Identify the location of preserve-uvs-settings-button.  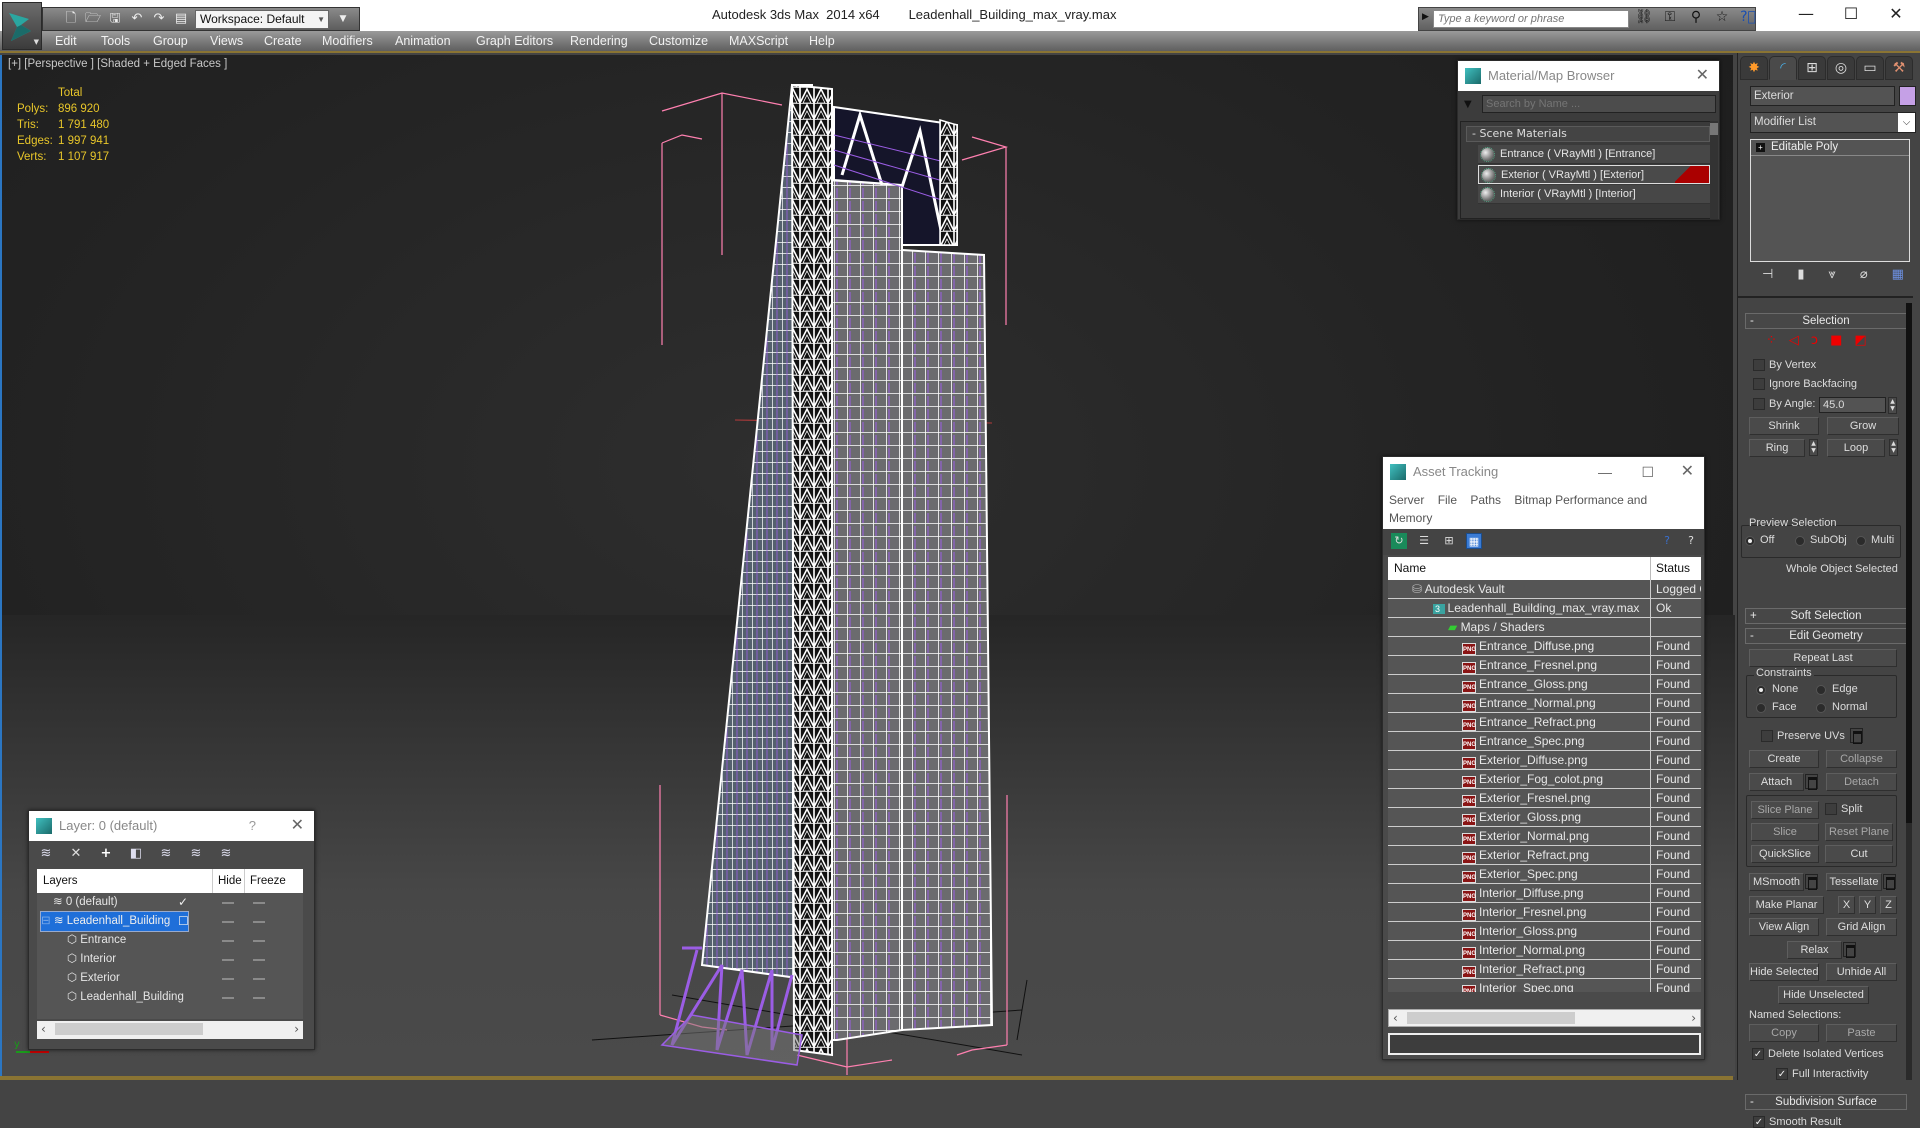
(1856, 736).